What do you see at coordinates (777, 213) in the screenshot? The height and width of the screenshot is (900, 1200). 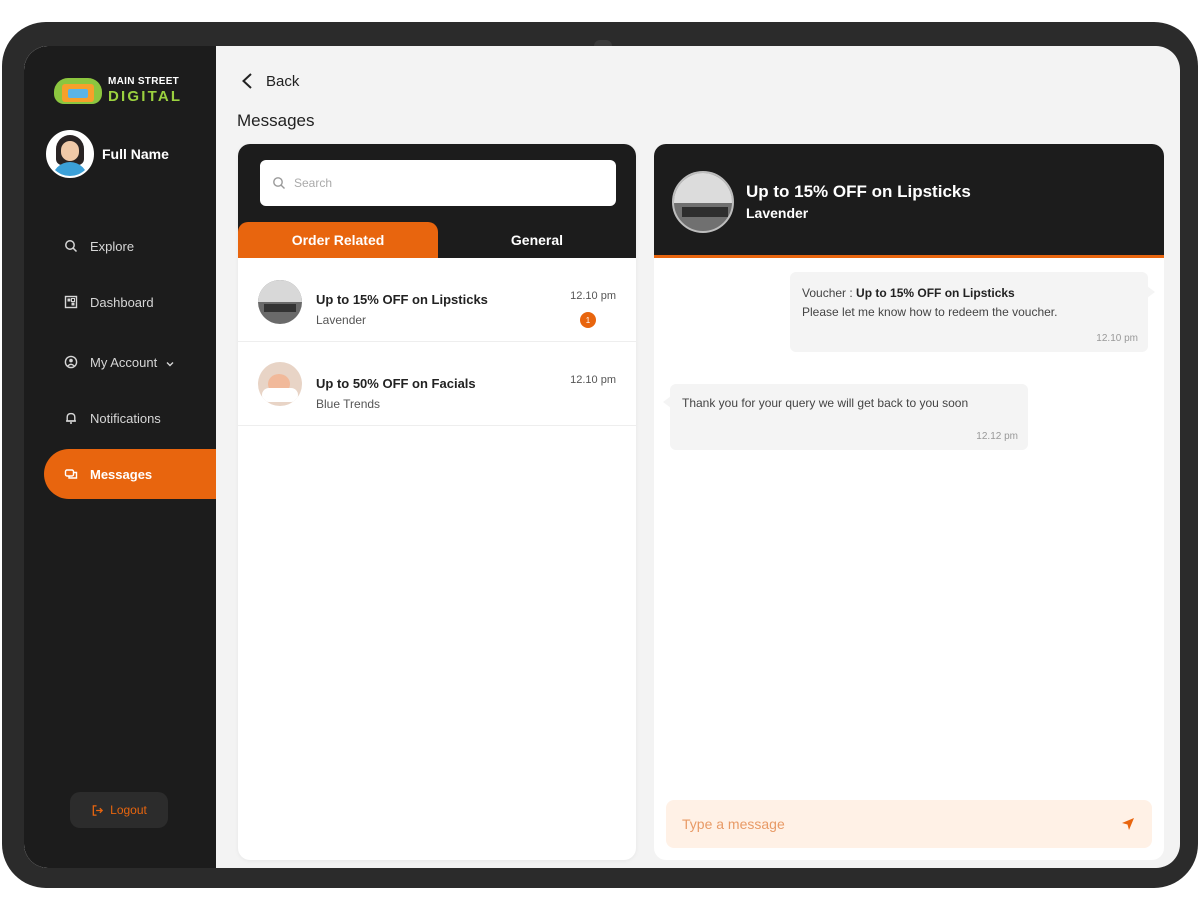 I see `chat-subtitle: Lavender` at bounding box center [777, 213].